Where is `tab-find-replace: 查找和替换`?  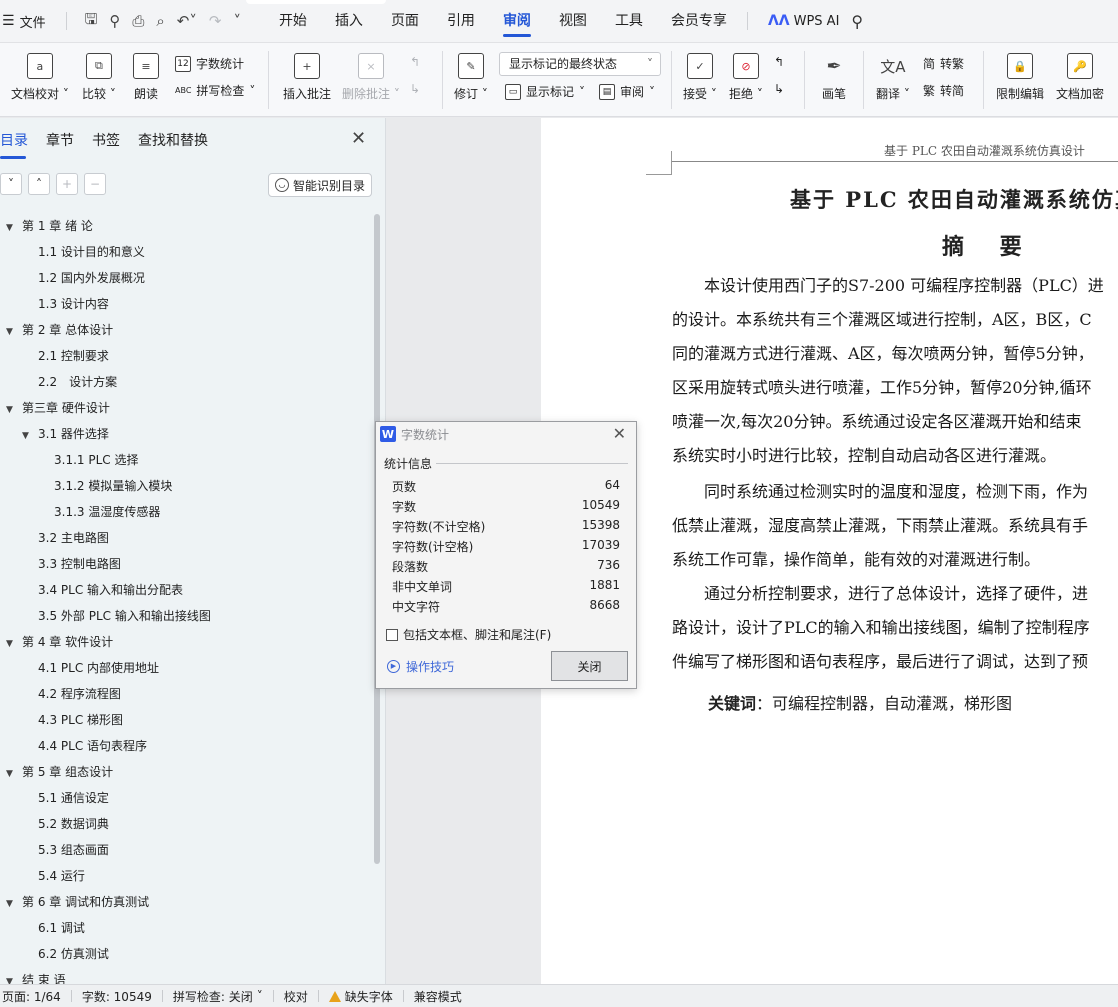 tab-find-replace: 查找和替换 is located at coordinates (173, 140).